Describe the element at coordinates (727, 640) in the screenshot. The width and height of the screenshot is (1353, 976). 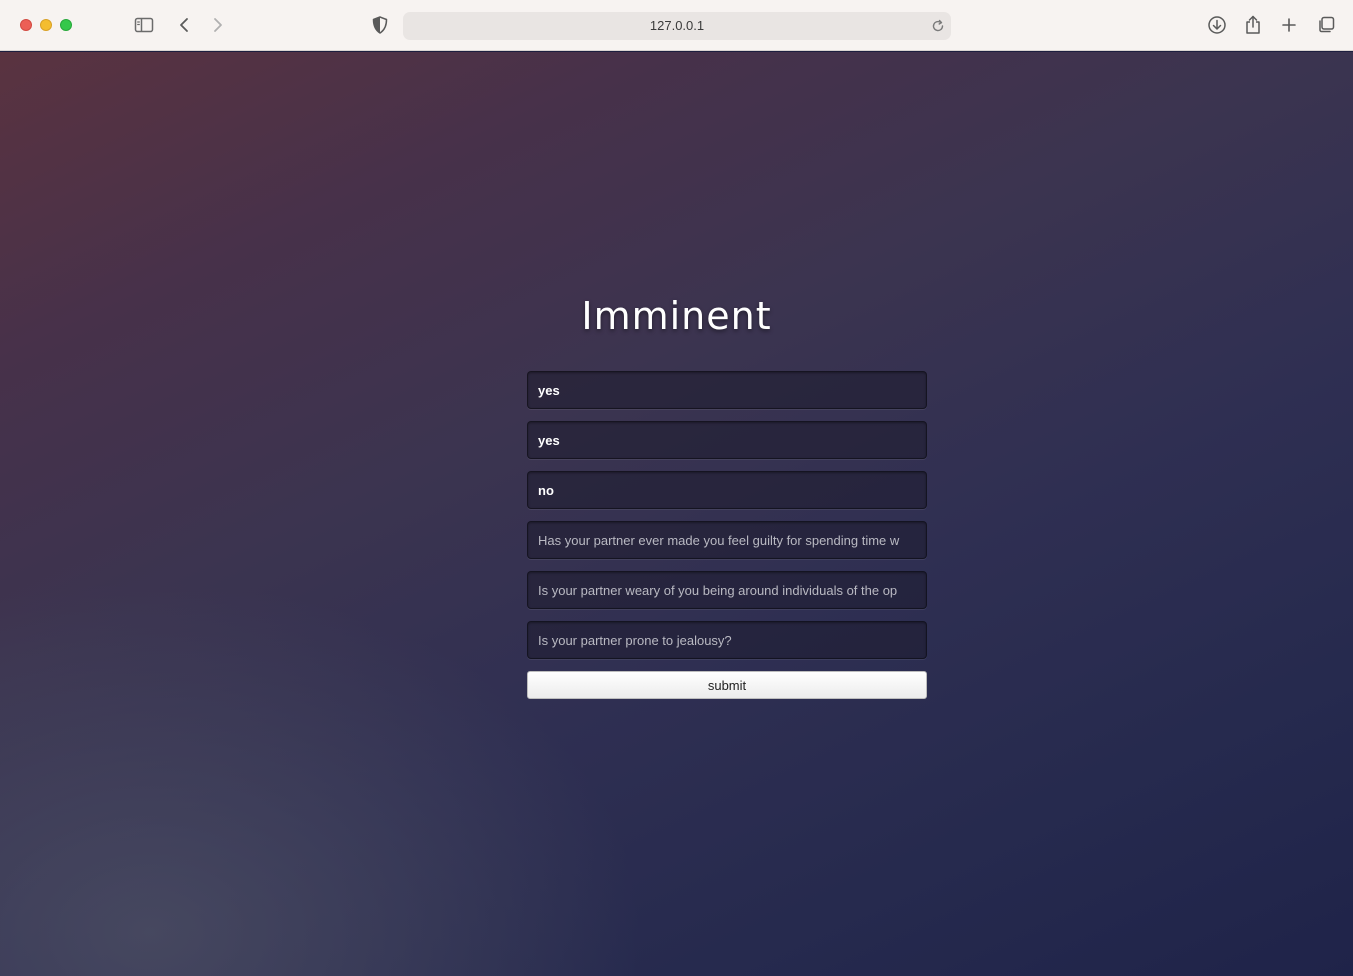
I see `jealousy-question-field` at that location.